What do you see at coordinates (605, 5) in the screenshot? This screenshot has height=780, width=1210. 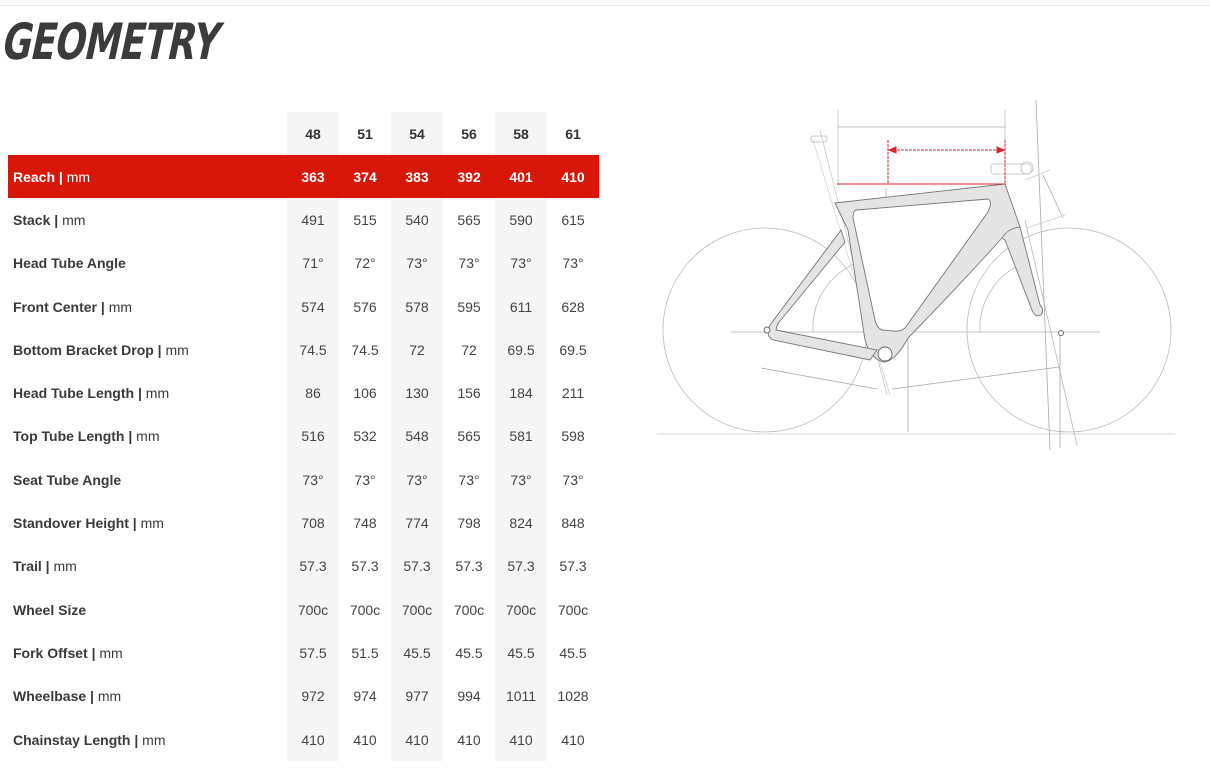 I see `top-divider` at bounding box center [605, 5].